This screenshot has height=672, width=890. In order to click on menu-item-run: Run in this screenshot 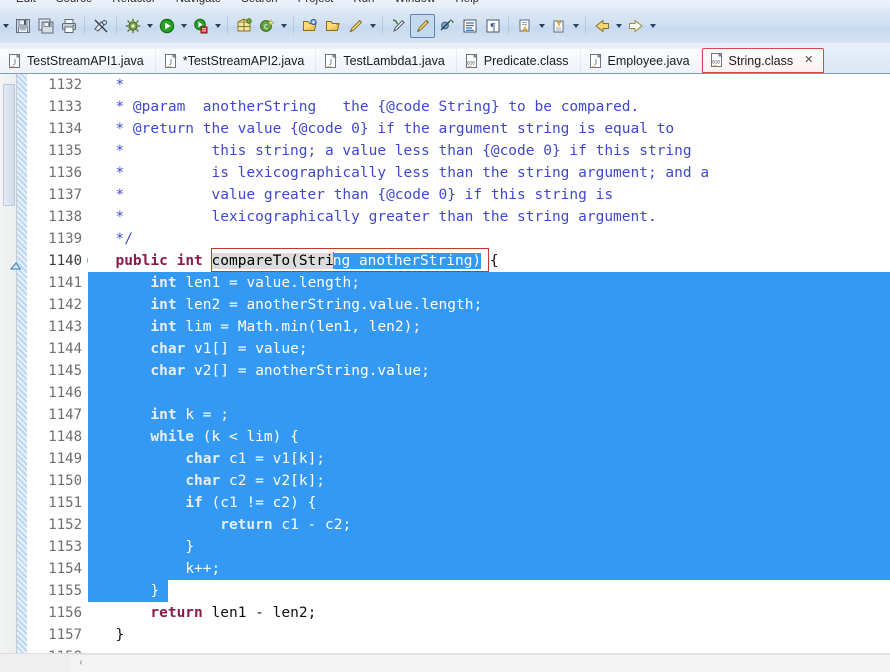, I will do `click(363, 2)`.